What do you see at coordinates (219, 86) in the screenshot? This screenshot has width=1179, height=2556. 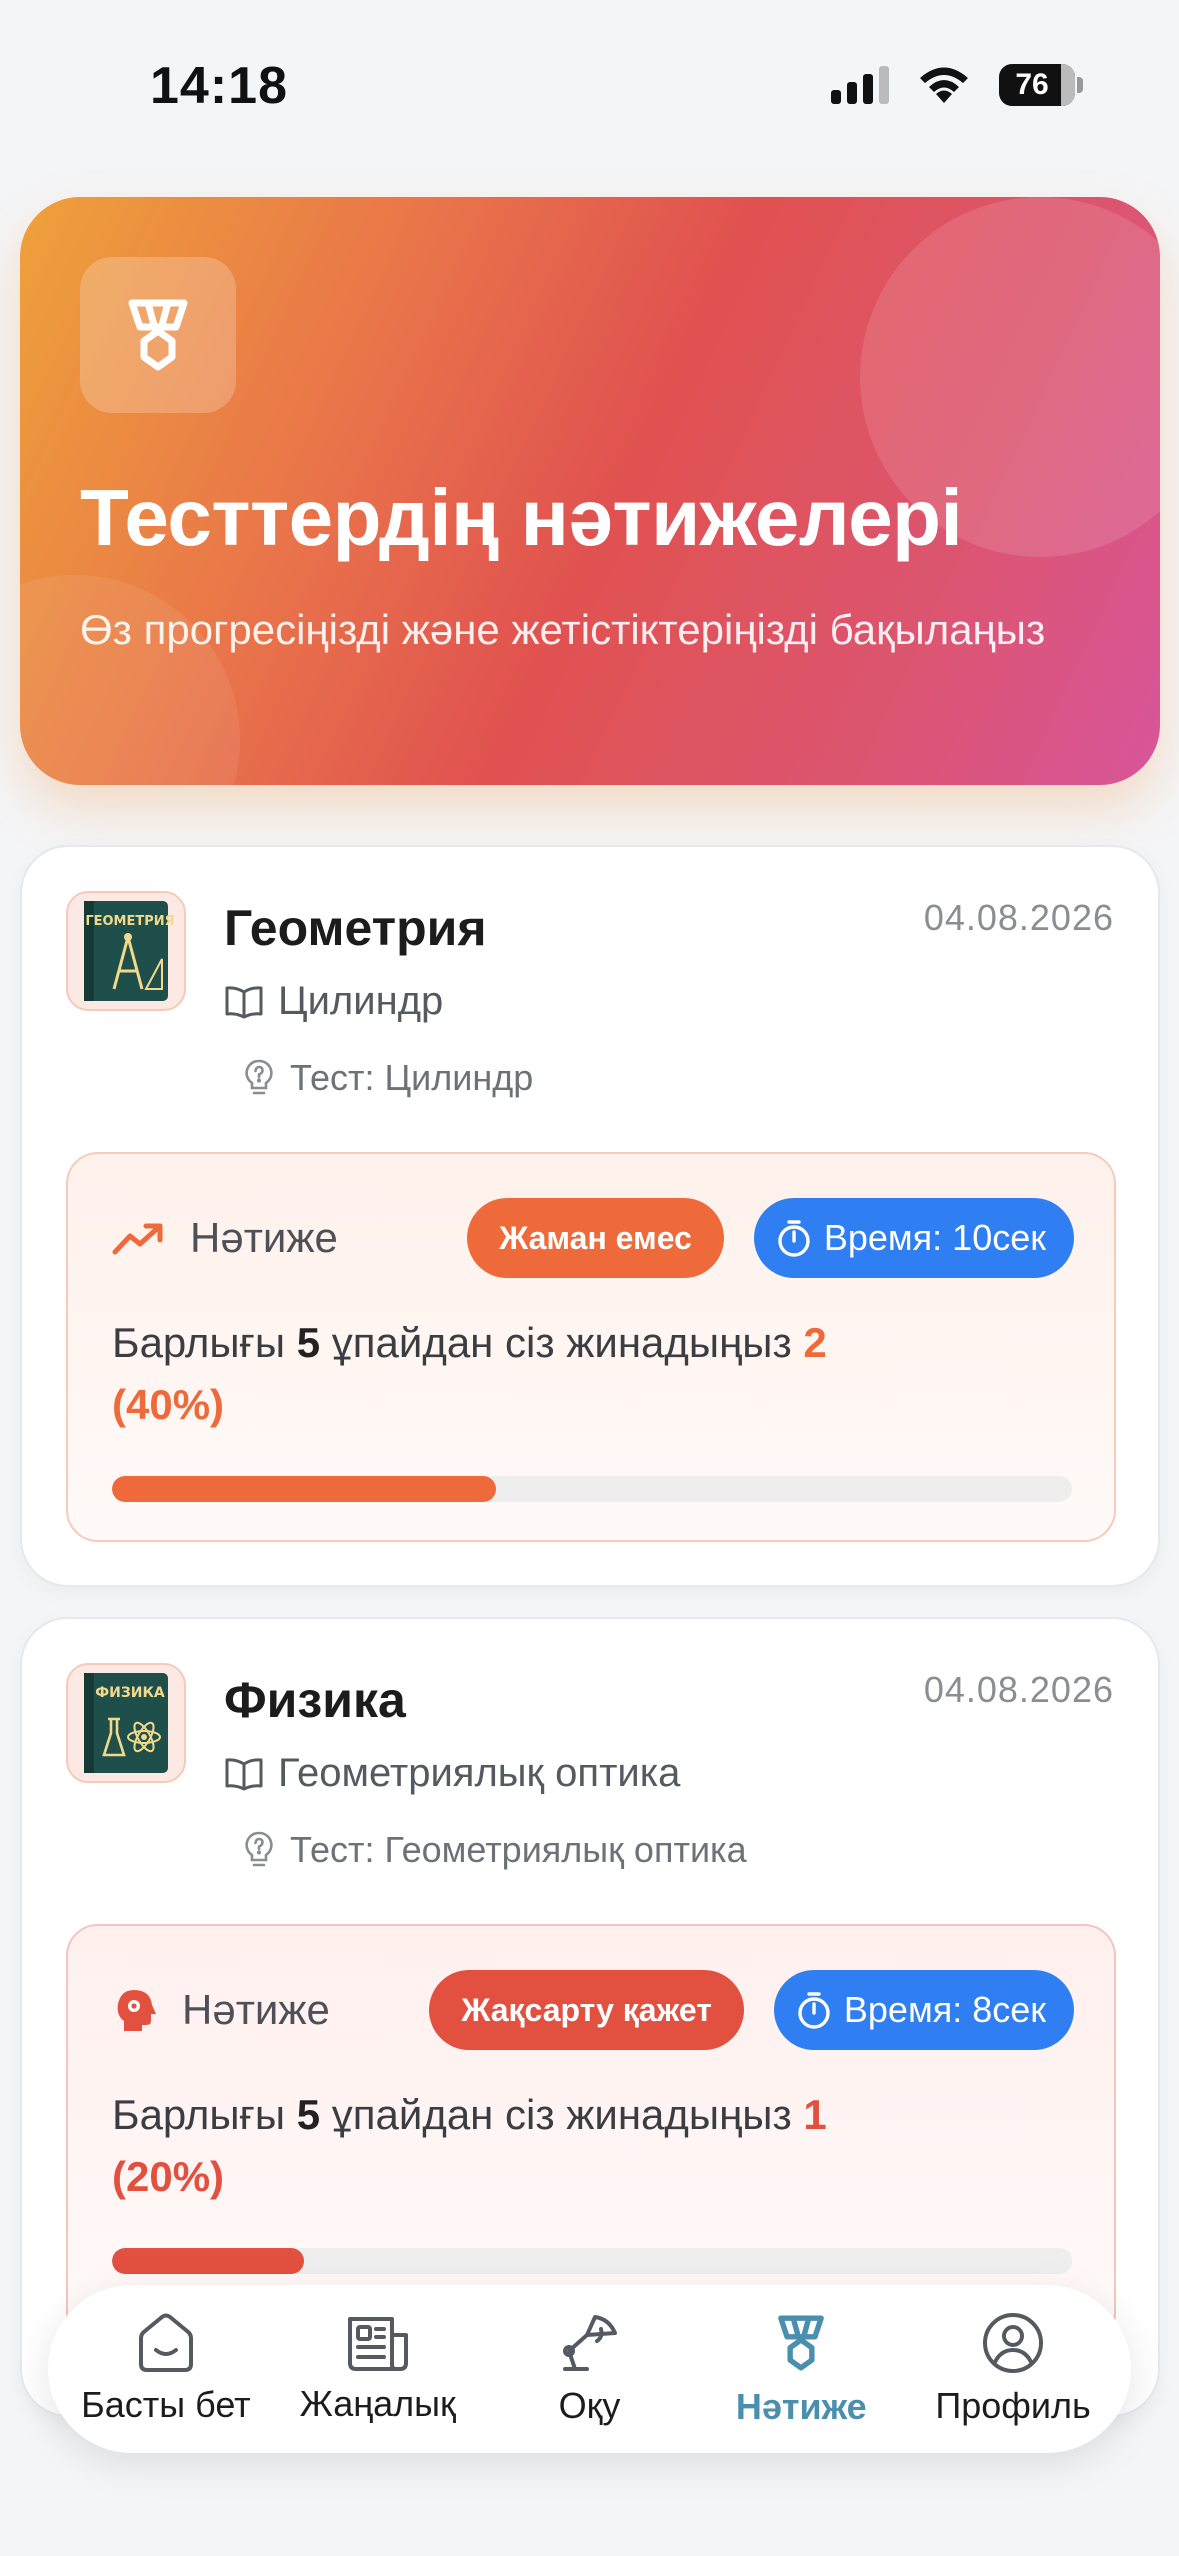 I see `status-time: 14:18` at bounding box center [219, 86].